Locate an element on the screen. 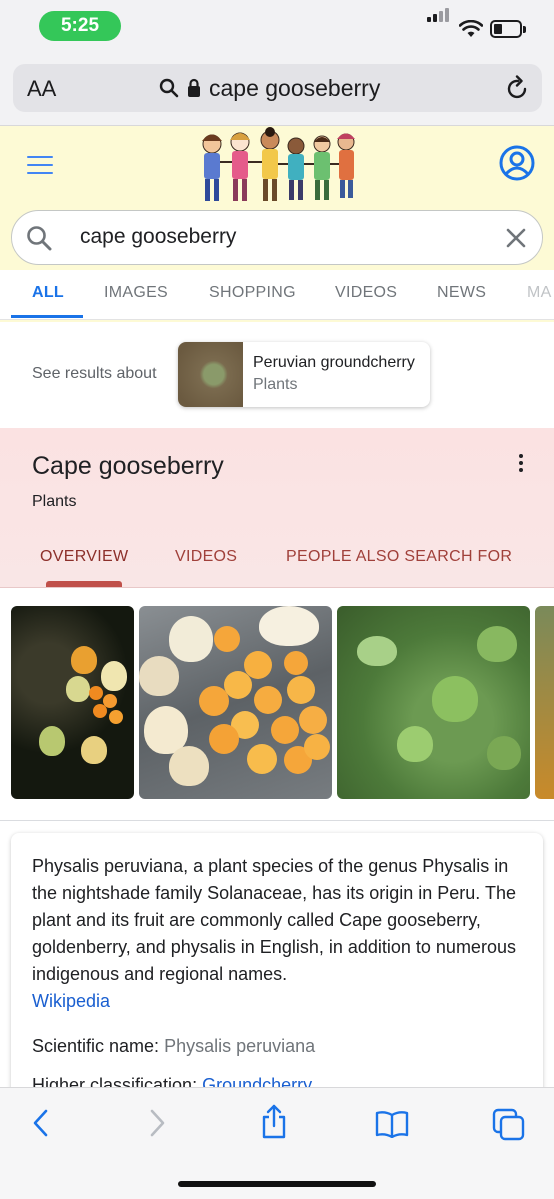 Image resolution: width=554 pixels, height=1199 pixels. entity-thumbnail is located at coordinates (210, 374).